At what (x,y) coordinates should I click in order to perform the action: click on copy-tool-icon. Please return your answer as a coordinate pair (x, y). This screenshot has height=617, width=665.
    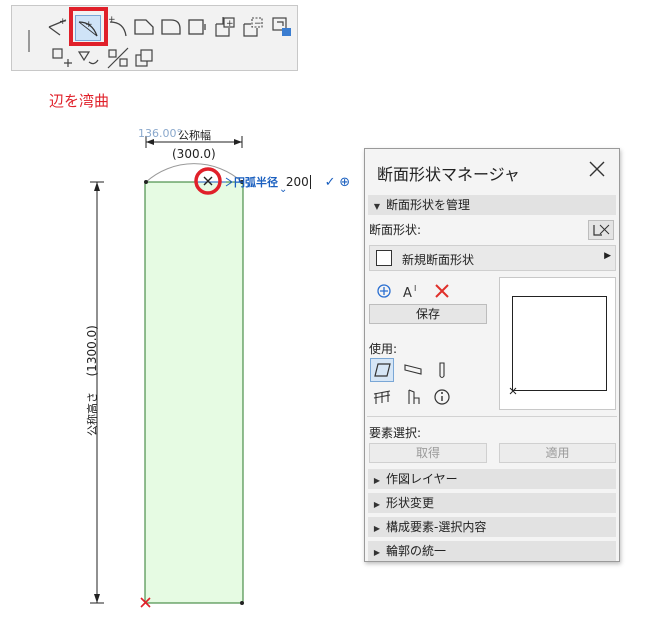
    Looking at the image, I should click on (144, 58).